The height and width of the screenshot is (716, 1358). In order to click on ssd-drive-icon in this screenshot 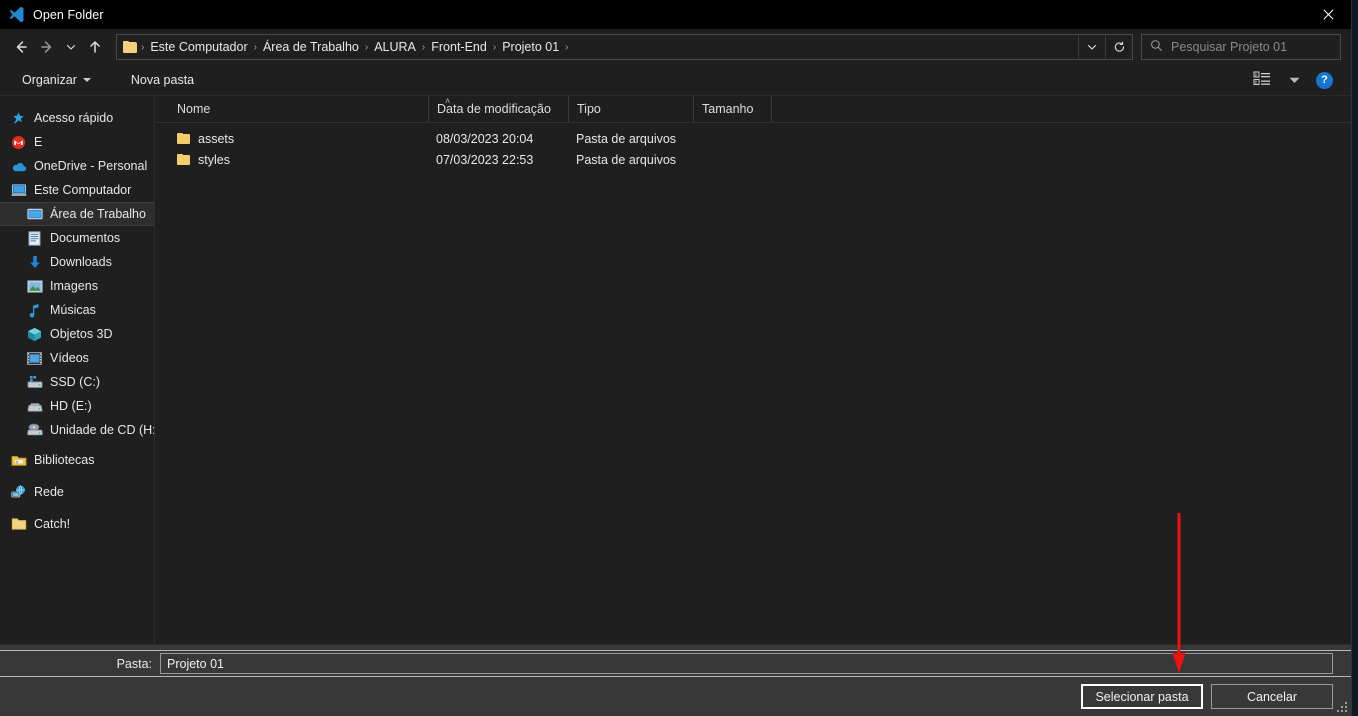, I will do `click(34, 382)`.